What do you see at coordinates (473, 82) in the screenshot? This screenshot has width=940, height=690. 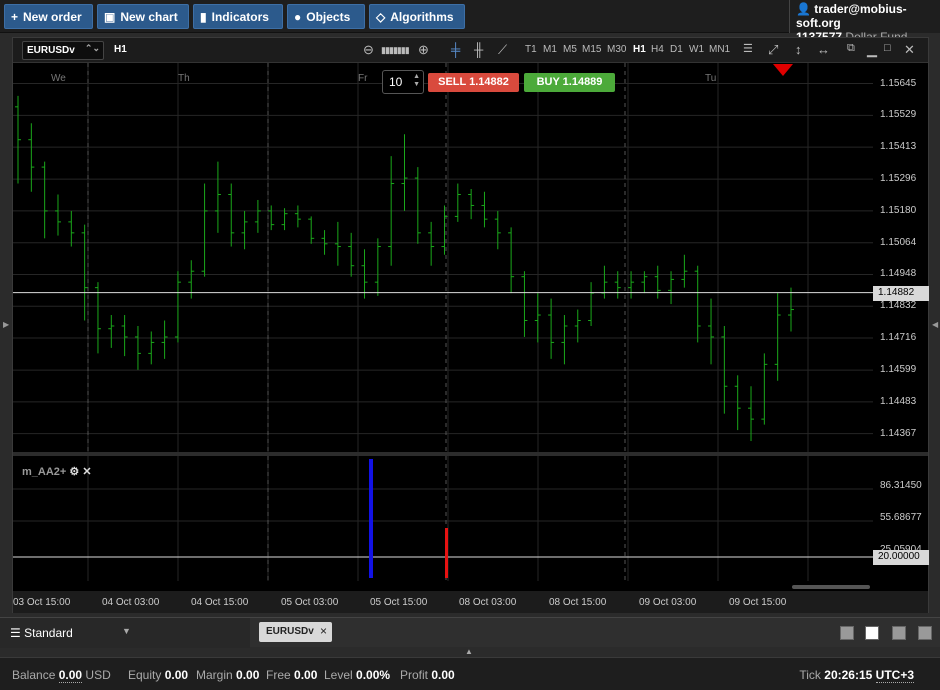 I see `sell-button: SELL 1.14882` at bounding box center [473, 82].